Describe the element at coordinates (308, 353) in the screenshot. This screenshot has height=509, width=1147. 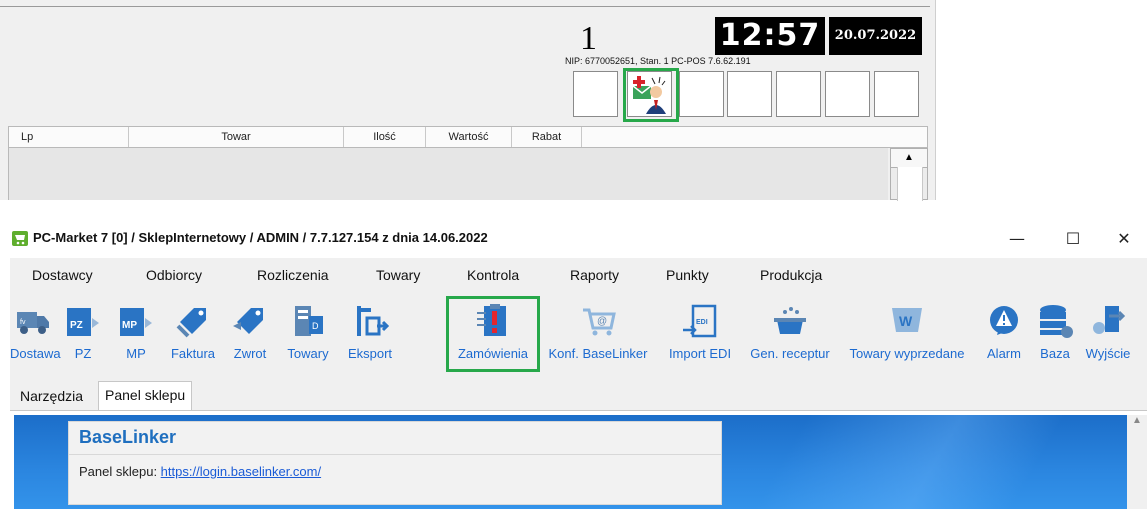
I see `toolbar-label: Towary` at that location.